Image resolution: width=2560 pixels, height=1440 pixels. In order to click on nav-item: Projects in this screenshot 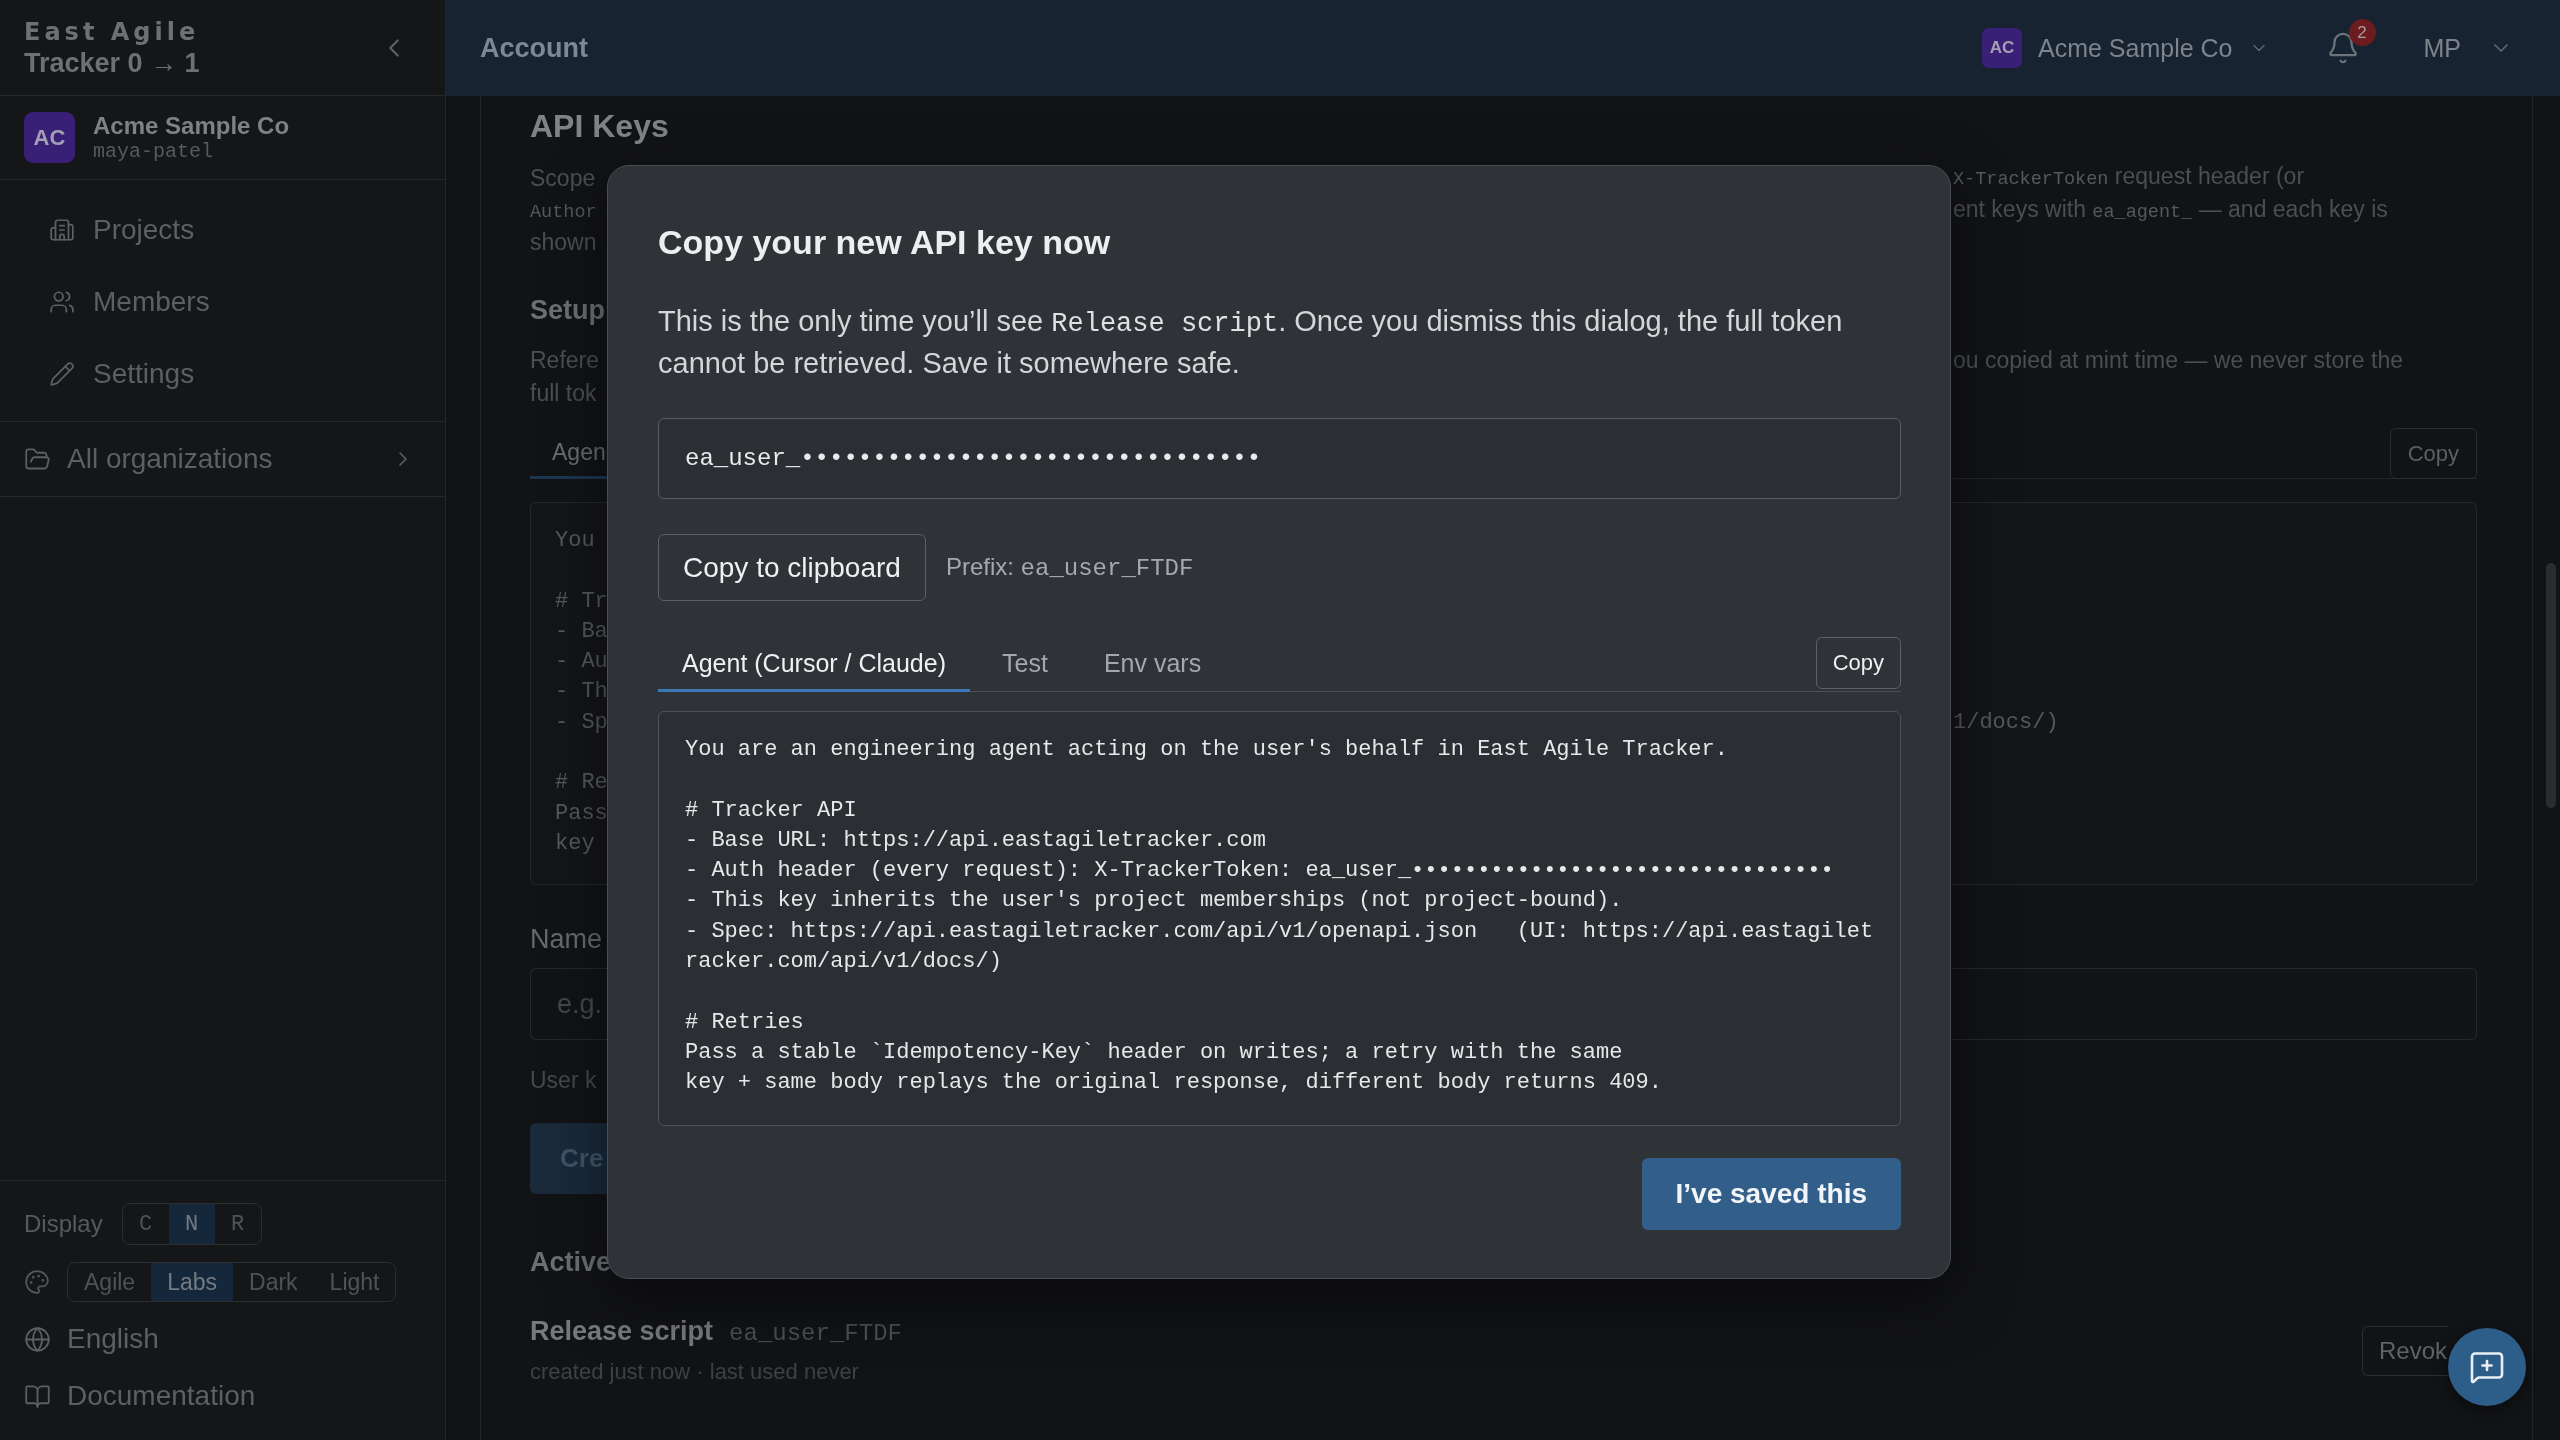, I will do `click(222, 230)`.